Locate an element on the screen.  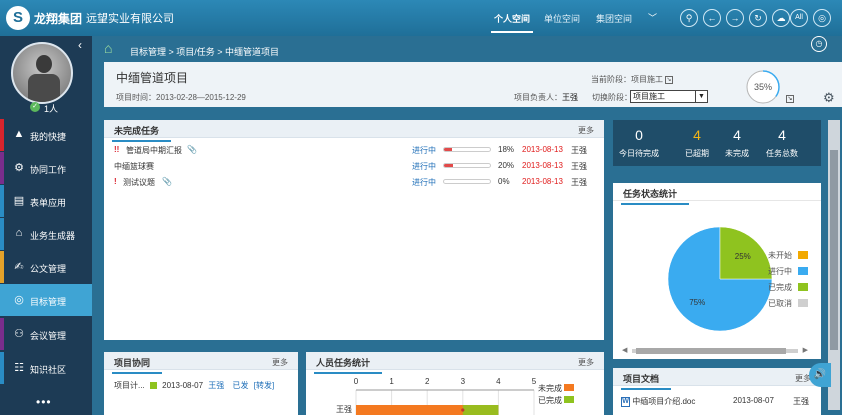
legend-swatch-not-started is located at coordinates (803, 255).